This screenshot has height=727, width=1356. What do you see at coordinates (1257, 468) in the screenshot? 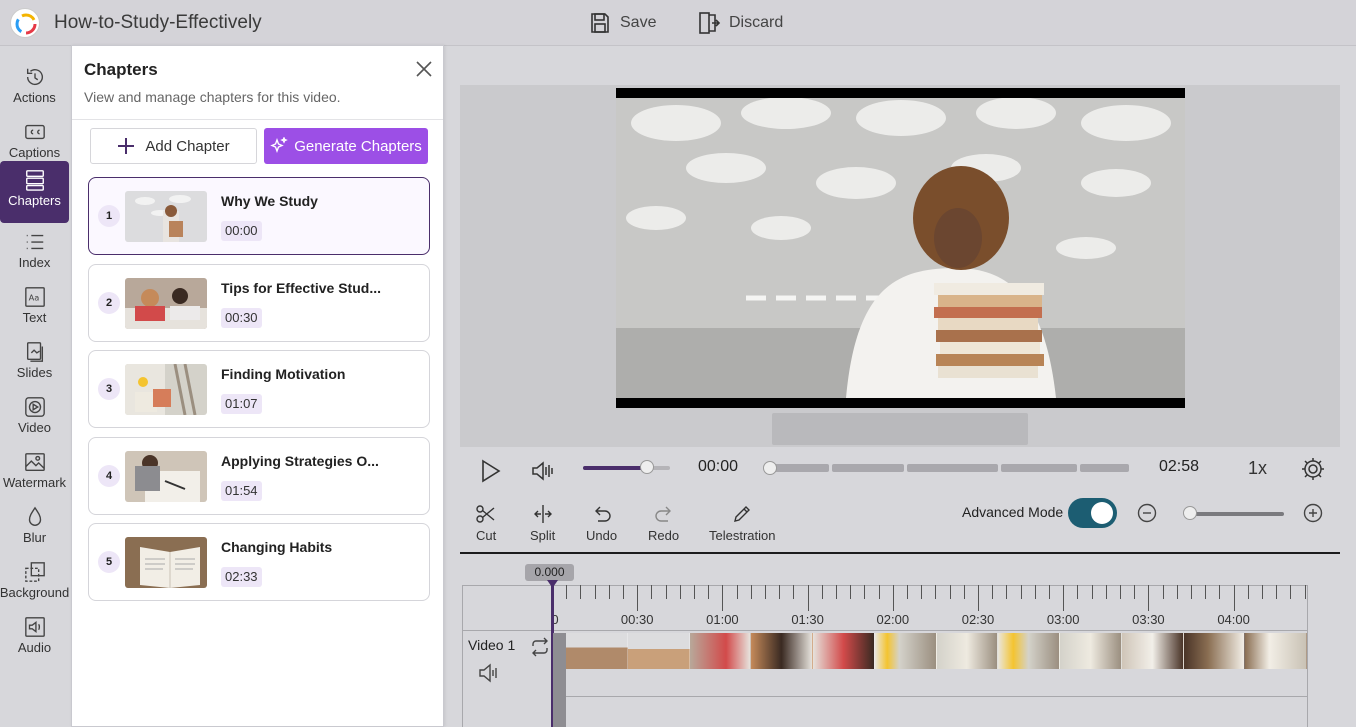
I see `playback-speed-button: 1x` at bounding box center [1257, 468].